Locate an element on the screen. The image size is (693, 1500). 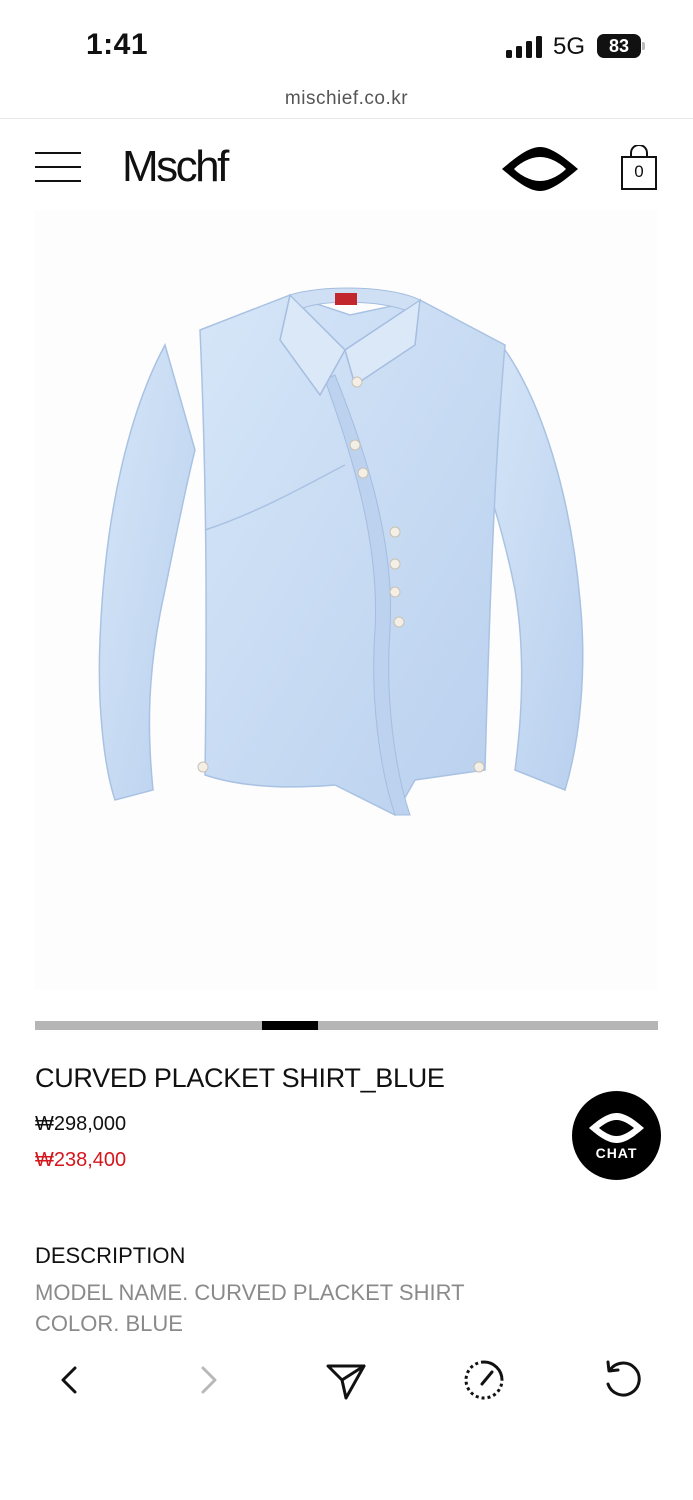
chat-label: CHAT is located at coordinates (616, 1153).